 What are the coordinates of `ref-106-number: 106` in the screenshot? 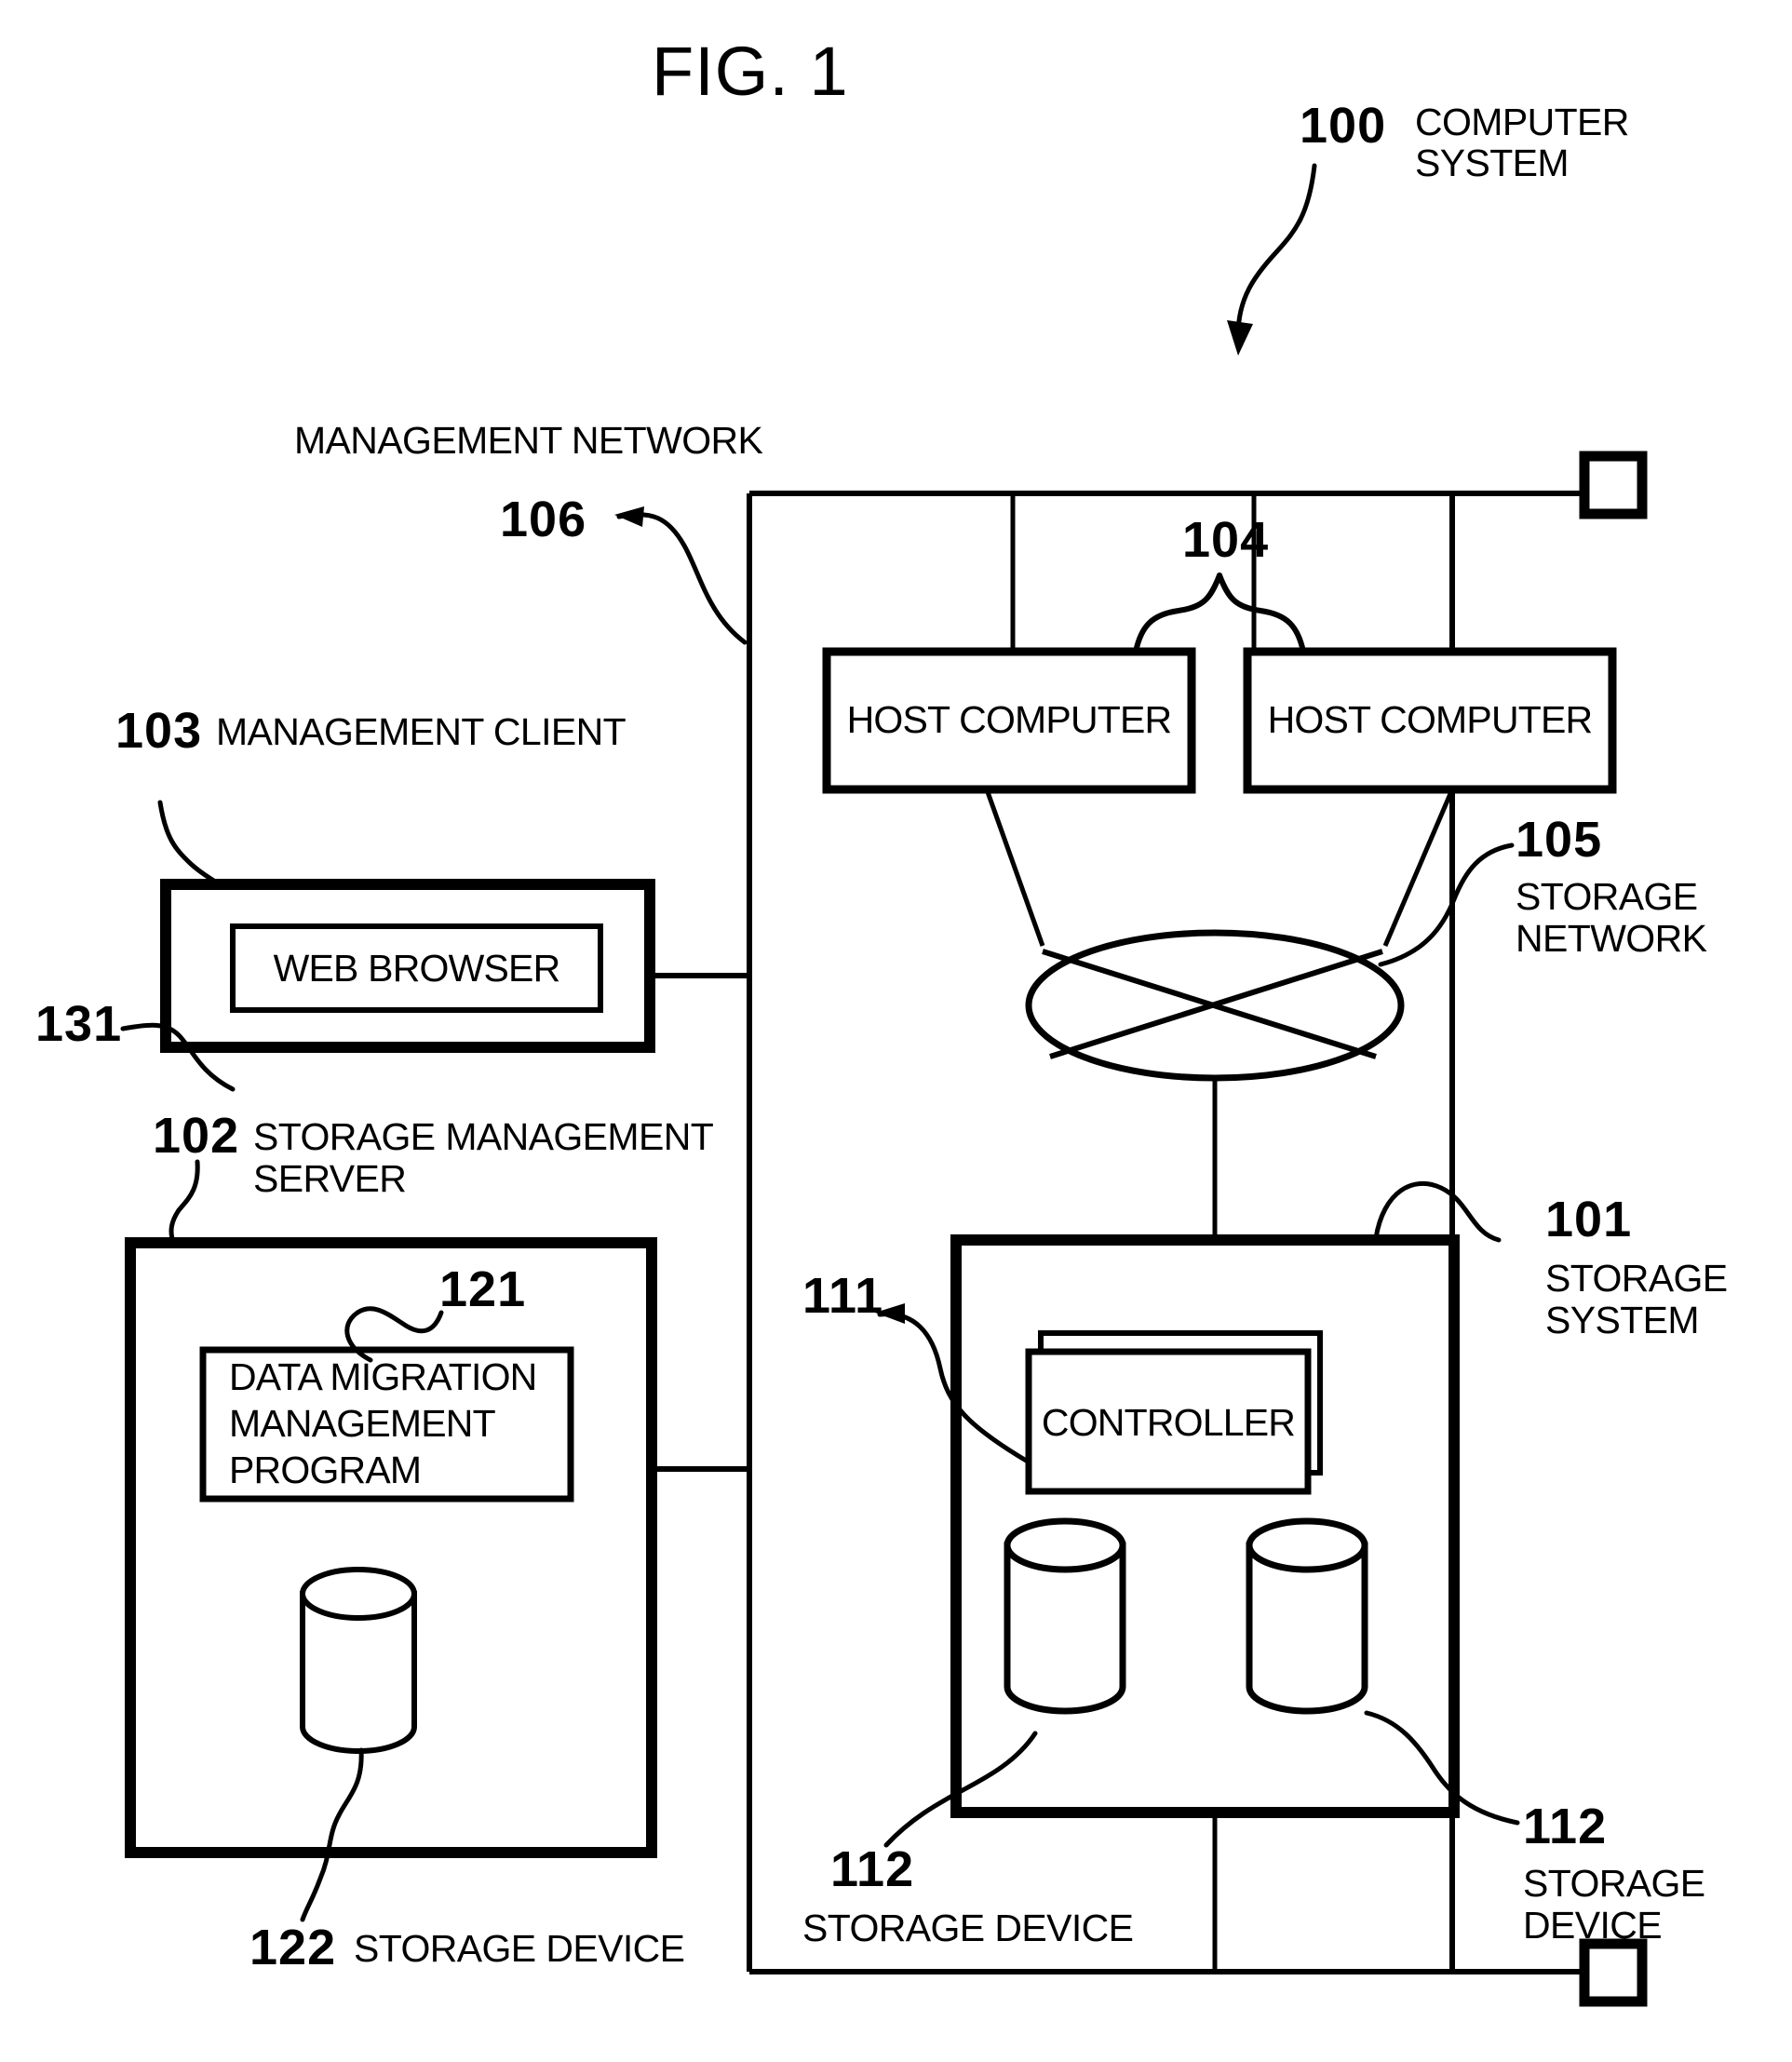 It's located at (543, 519).